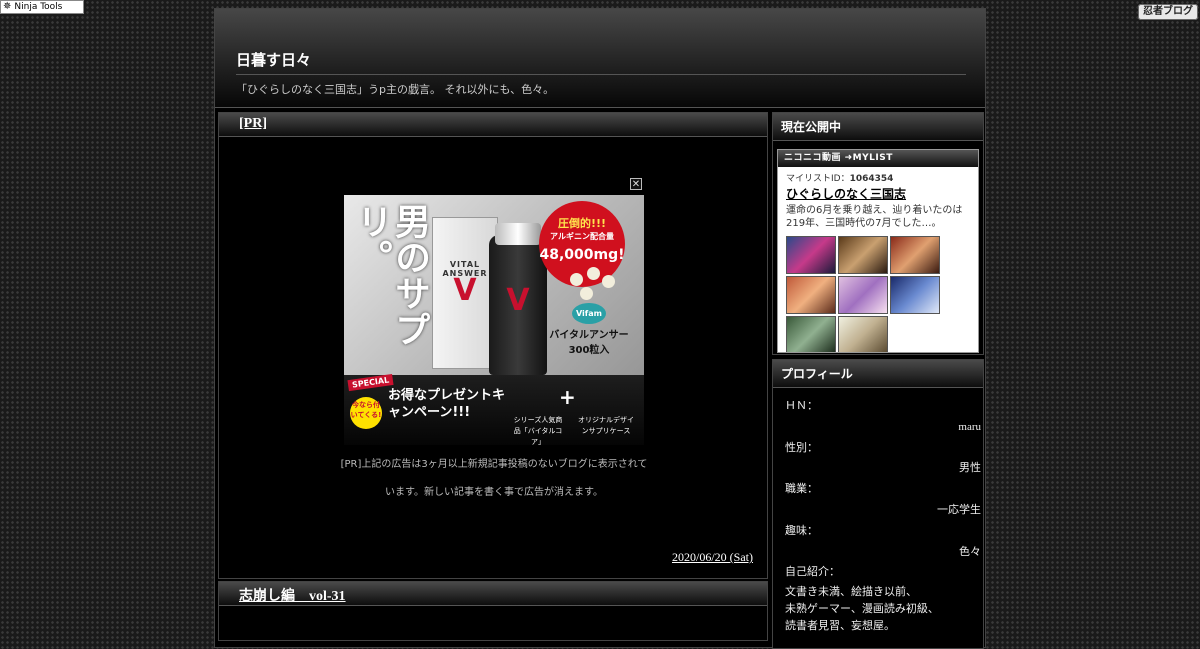 The height and width of the screenshot is (649, 1200). Describe the element at coordinates (582, 236) in the screenshot. I see `badge-line2: アルギニン配合量` at that location.